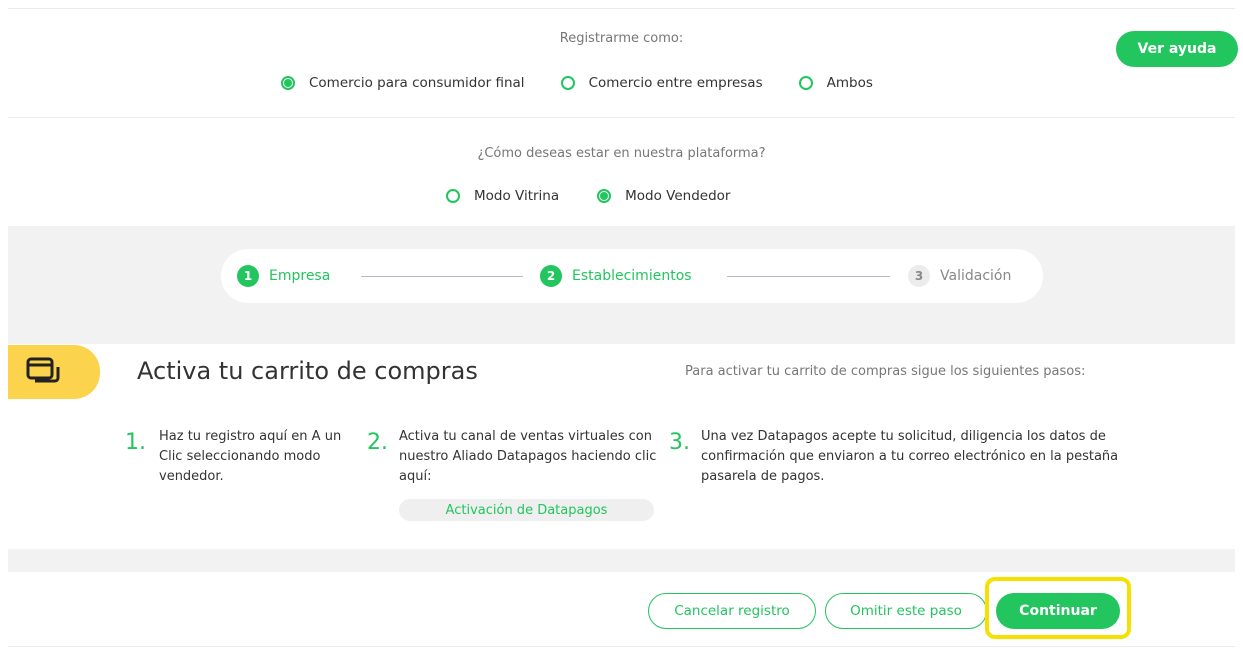 The width and height of the screenshot is (1243, 649). What do you see at coordinates (526, 510) in the screenshot?
I see `datapagos-link: Activación de Datapagos` at bounding box center [526, 510].